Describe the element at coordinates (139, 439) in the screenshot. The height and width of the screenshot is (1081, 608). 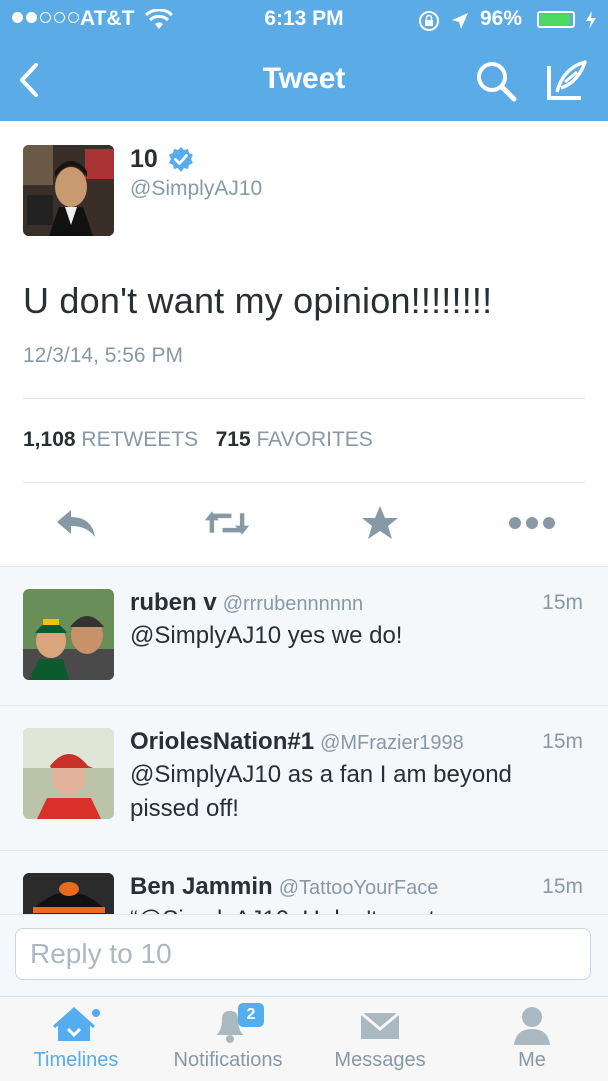
I see `retweet-label: RETWEETS` at that location.